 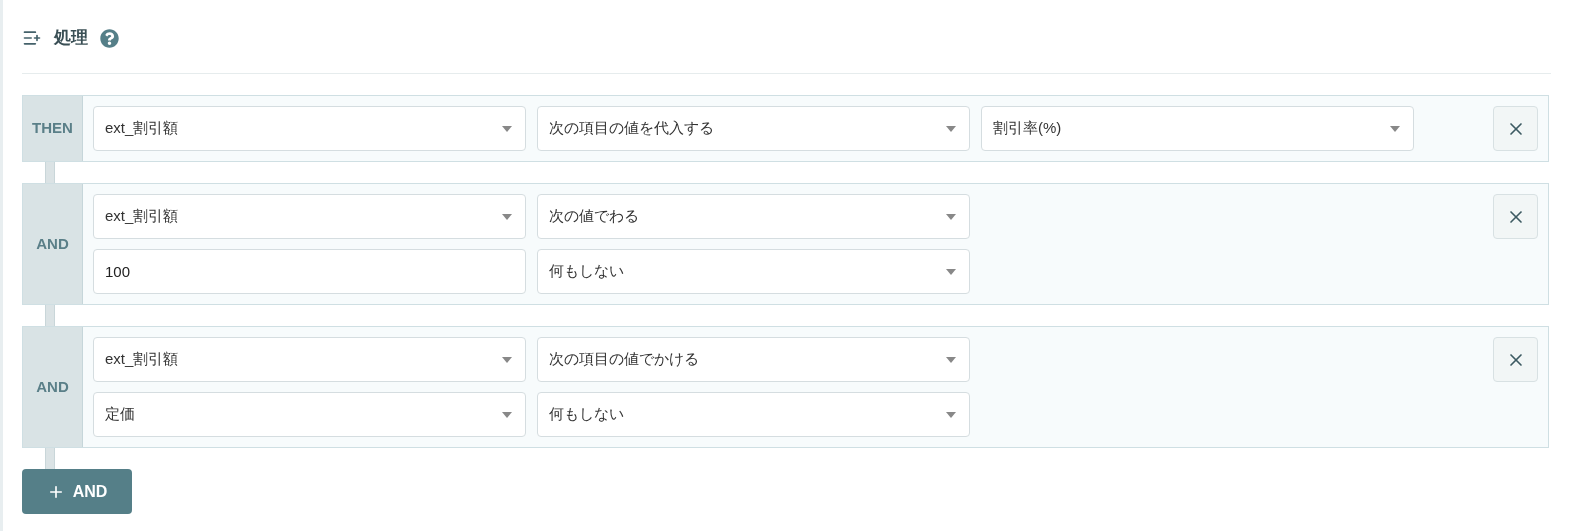 I want to click on dropdown: 次の項目の値を代入する, so click(x=753, y=128).